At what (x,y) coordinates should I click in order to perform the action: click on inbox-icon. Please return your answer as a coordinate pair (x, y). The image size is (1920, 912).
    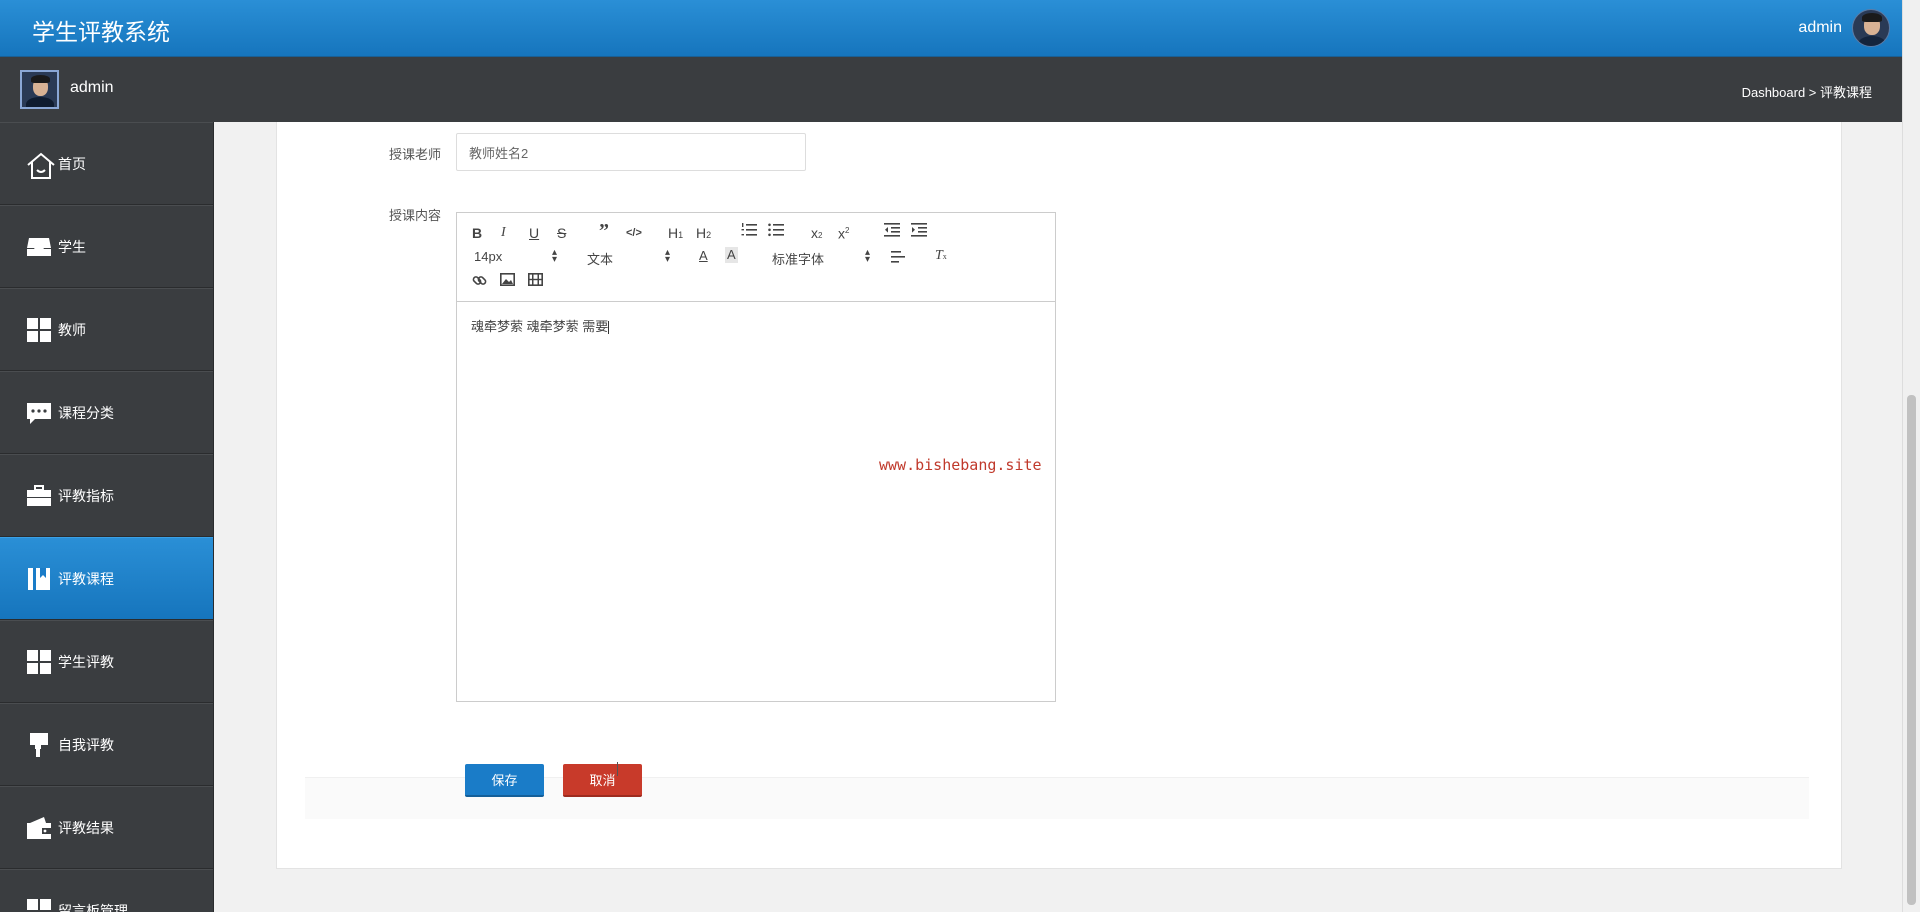
    Looking at the image, I should click on (39, 247).